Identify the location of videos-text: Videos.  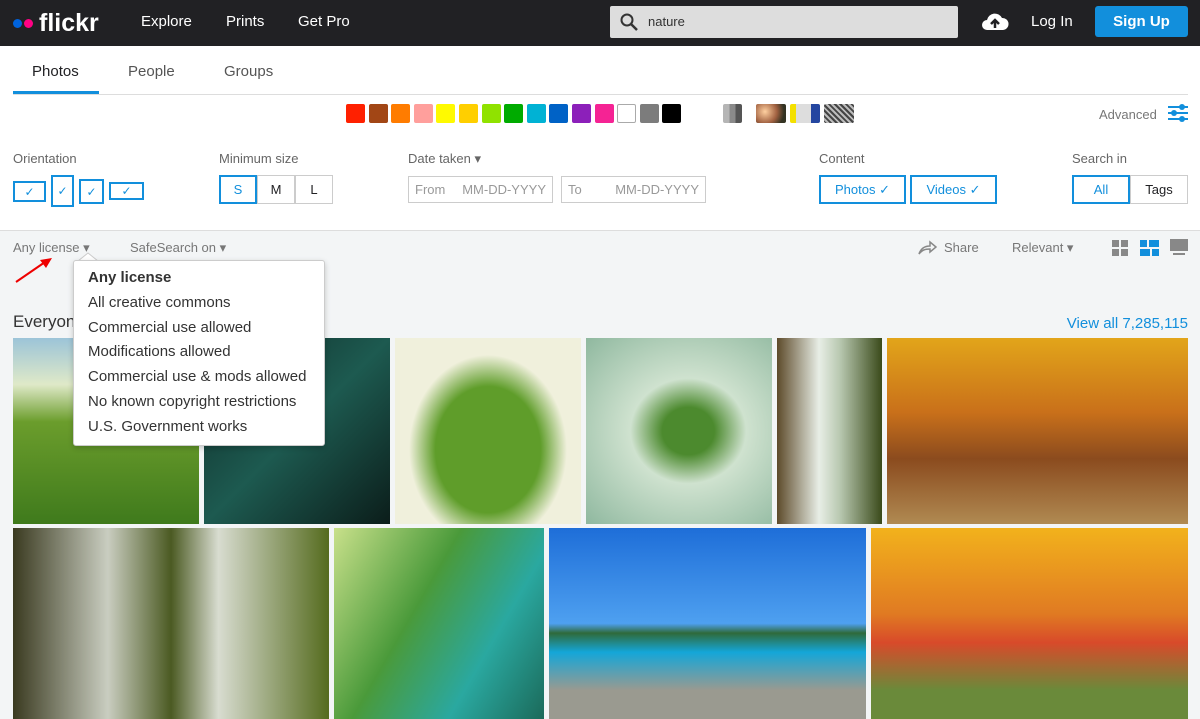
(946, 189).